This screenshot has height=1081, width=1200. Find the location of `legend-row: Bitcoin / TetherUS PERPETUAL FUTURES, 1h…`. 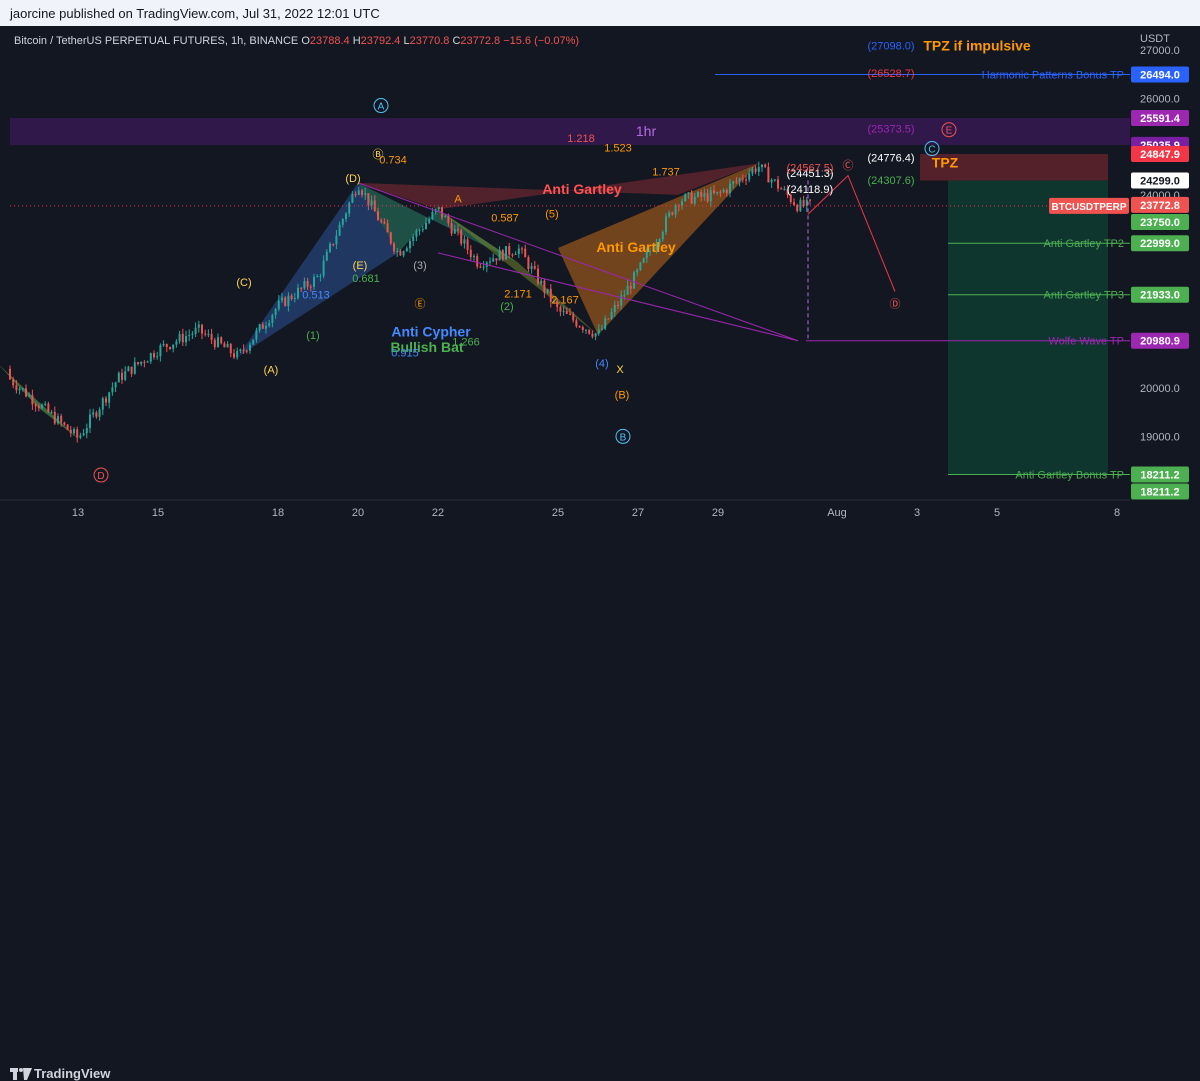

legend-row: Bitcoin / TetherUS PERPETUAL FUTURES, 1h… is located at coordinates (296, 41).